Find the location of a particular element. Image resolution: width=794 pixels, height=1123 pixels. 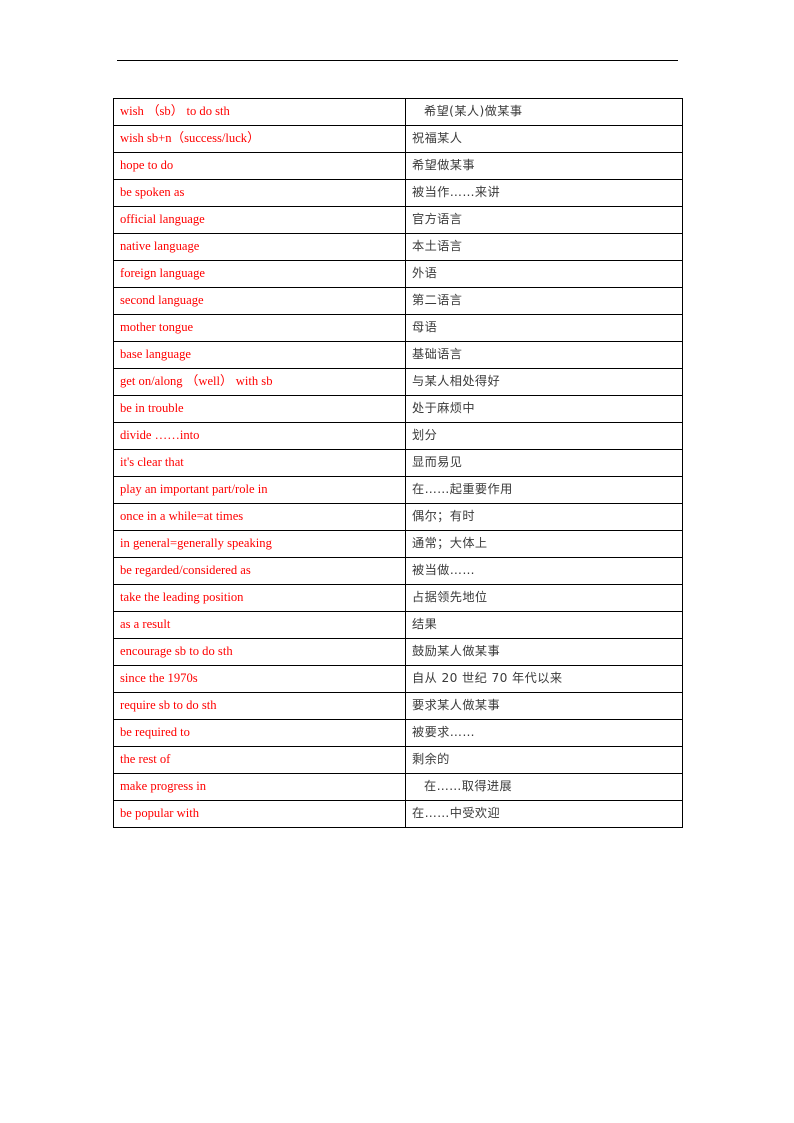

table-row: foreign language 外语 is located at coordinates (398, 274).